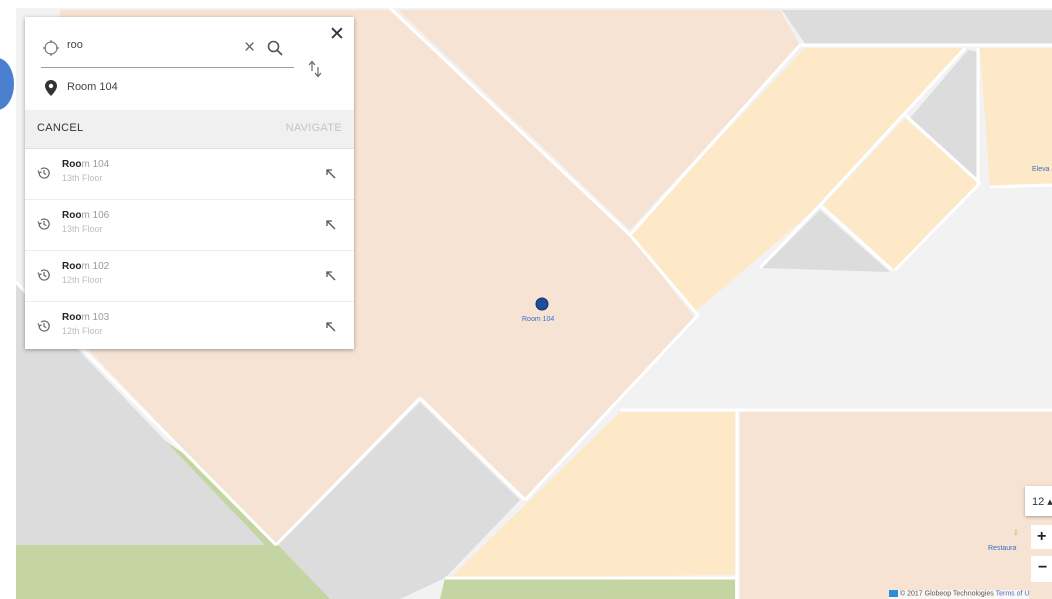  What do you see at coordinates (51, 88) in the screenshot?
I see `location-pin-icon` at bounding box center [51, 88].